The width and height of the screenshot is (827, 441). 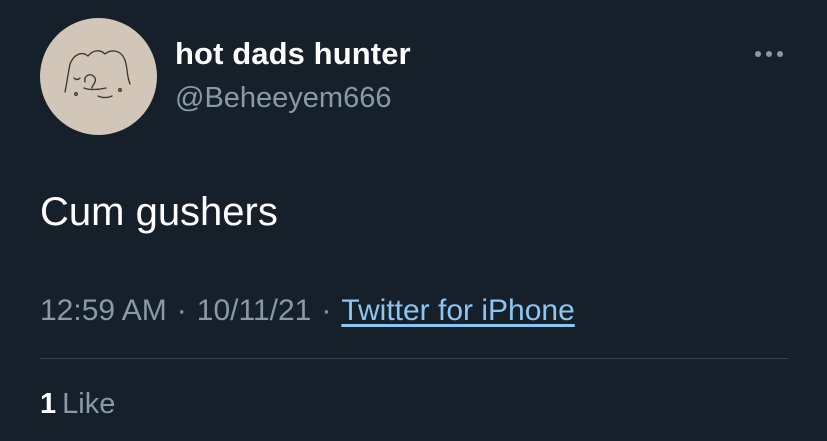 I want to click on more-options-button, so click(x=769, y=54).